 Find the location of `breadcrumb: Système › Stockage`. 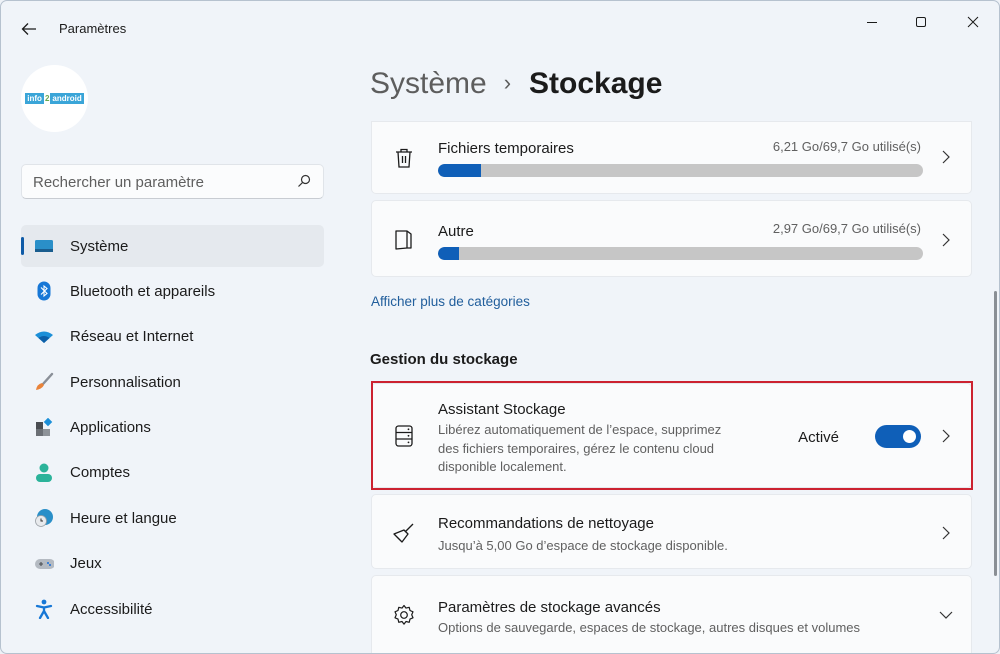

breadcrumb: Système › Stockage is located at coordinates (516, 84).